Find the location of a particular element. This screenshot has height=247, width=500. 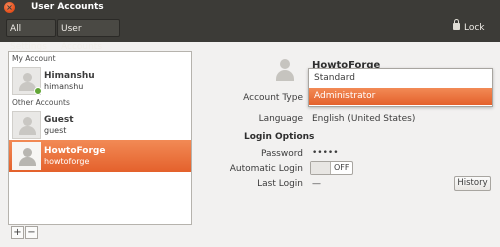

all-settings-button: All Settings is located at coordinates (31, 35).